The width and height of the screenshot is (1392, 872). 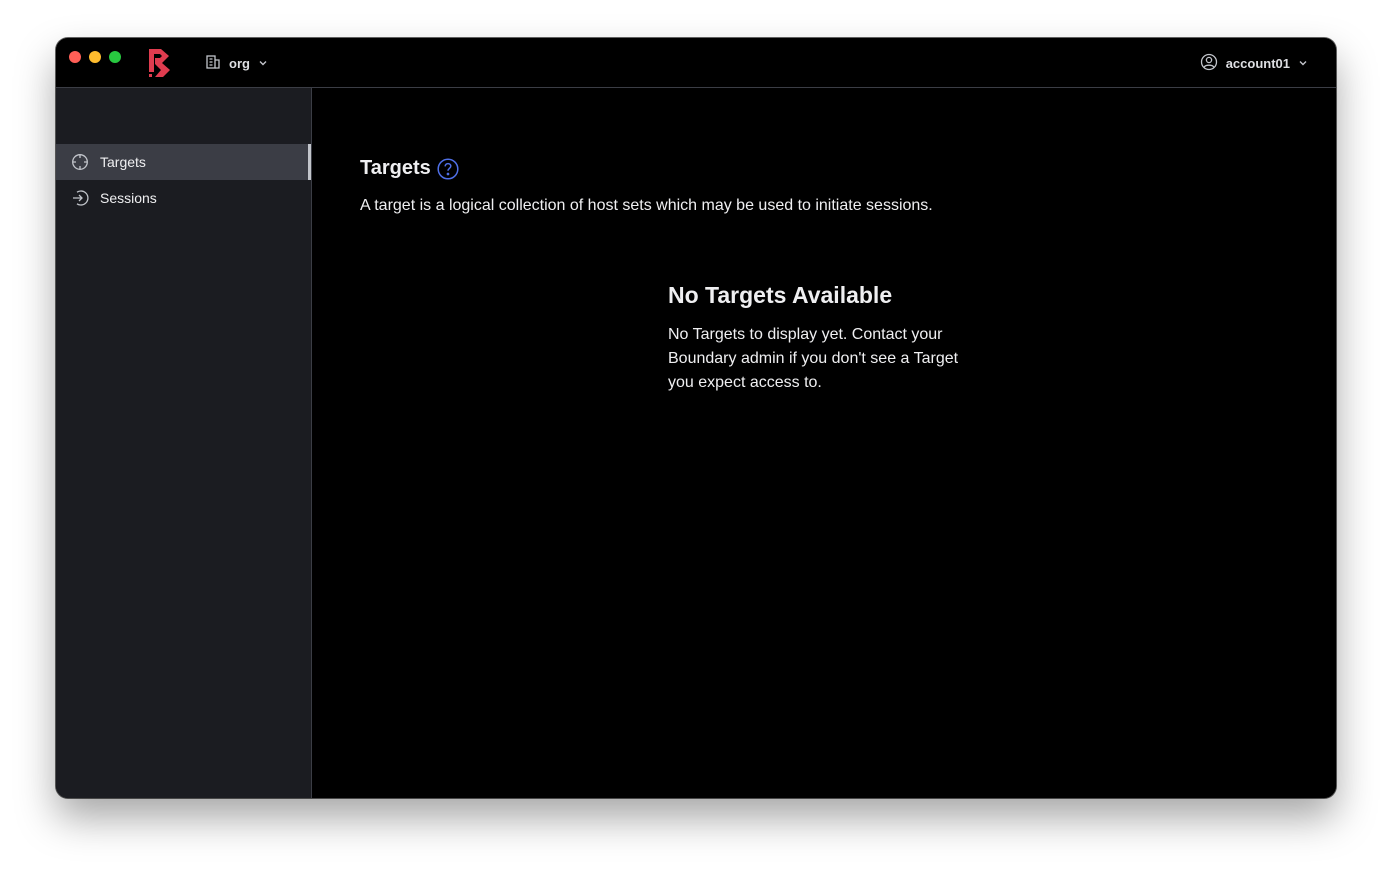 What do you see at coordinates (184, 443) in the screenshot?
I see `sidebar: Targets Sessions` at bounding box center [184, 443].